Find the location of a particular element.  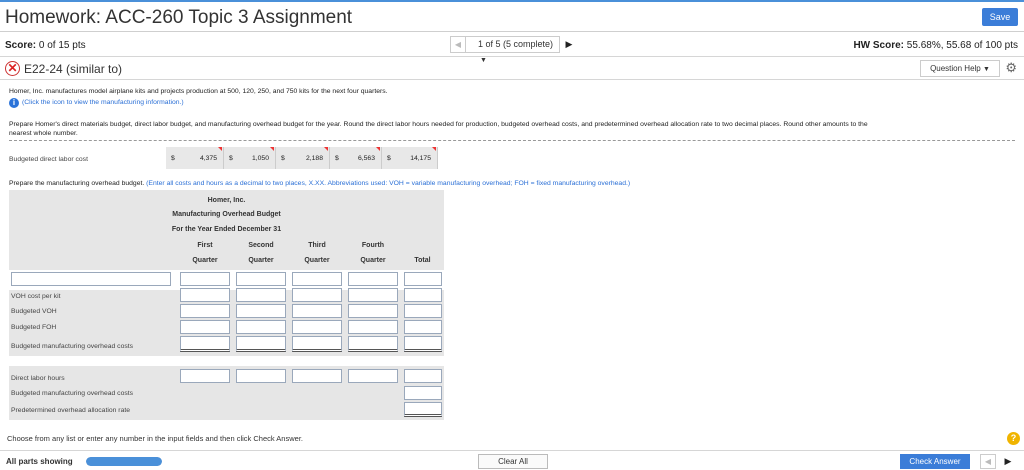

next-question-button: ▶ is located at coordinates (569, 44).